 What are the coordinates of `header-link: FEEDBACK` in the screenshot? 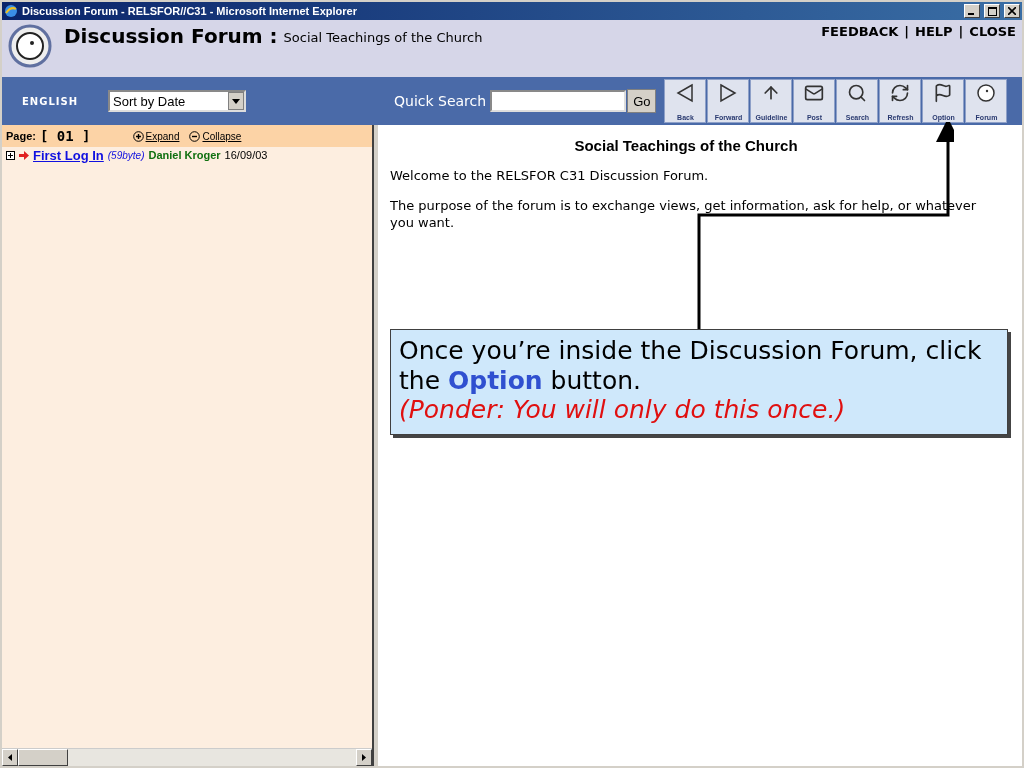 It's located at (860, 31).